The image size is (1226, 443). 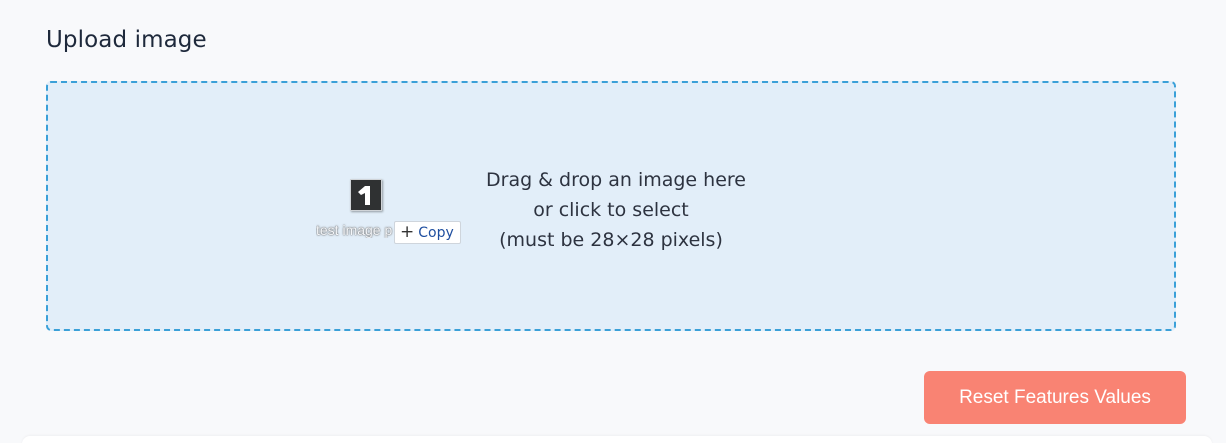 What do you see at coordinates (354, 230) in the screenshot?
I see `drag-file-name: test image p` at bounding box center [354, 230].